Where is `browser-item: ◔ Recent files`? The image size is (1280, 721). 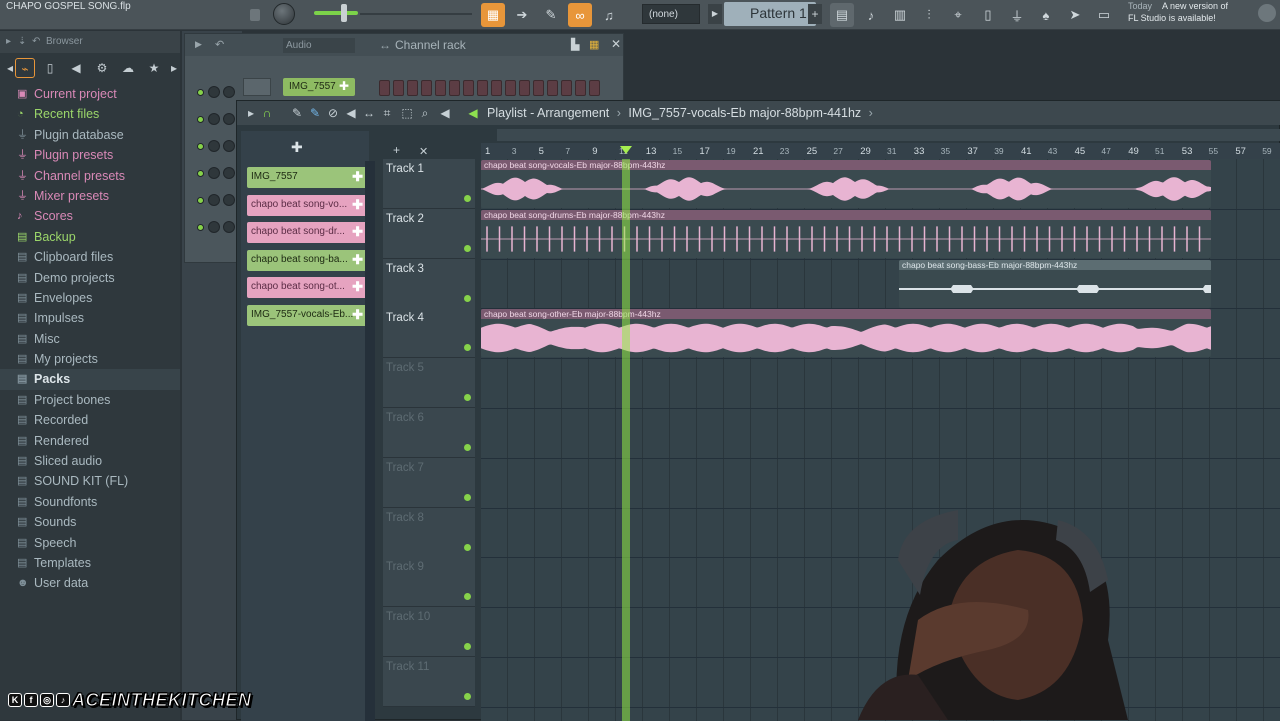
browser-item: ◔ Recent files is located at coordinates (90, 114).